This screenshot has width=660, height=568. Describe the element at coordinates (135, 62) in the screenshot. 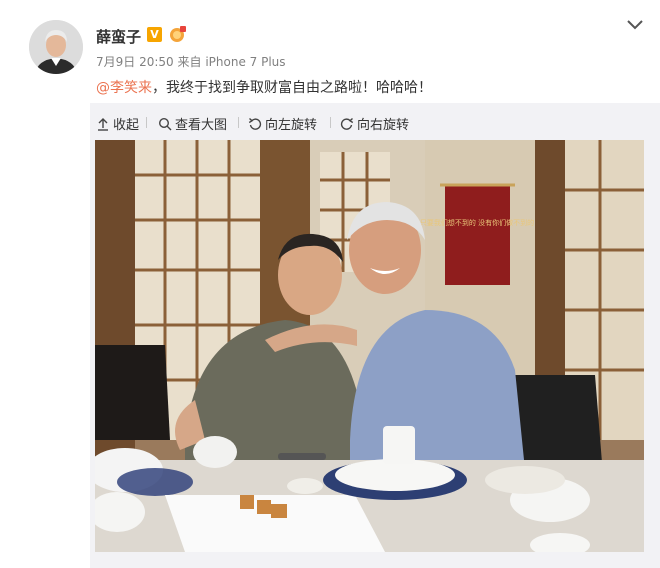

I see `post-timestamp: 7月9日 20:50` at that location.